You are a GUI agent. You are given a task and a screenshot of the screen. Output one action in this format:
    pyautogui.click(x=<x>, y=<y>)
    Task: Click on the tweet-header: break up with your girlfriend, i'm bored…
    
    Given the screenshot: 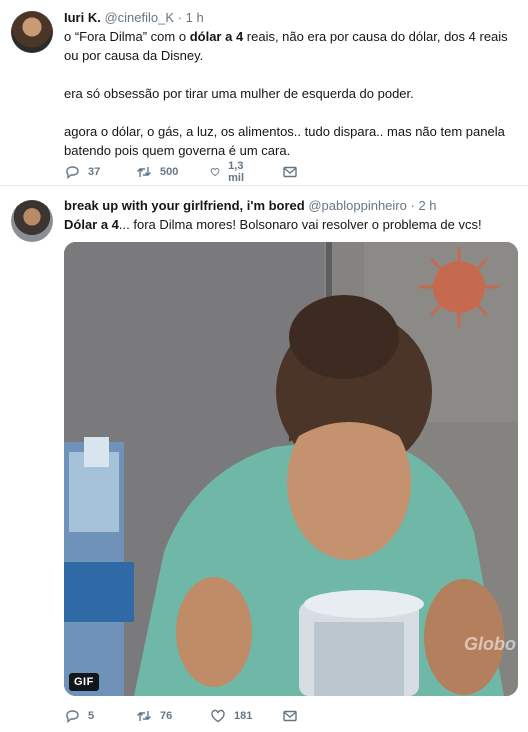 What is the action you would take?
    pyautogui.click(x=250, y=206)
    